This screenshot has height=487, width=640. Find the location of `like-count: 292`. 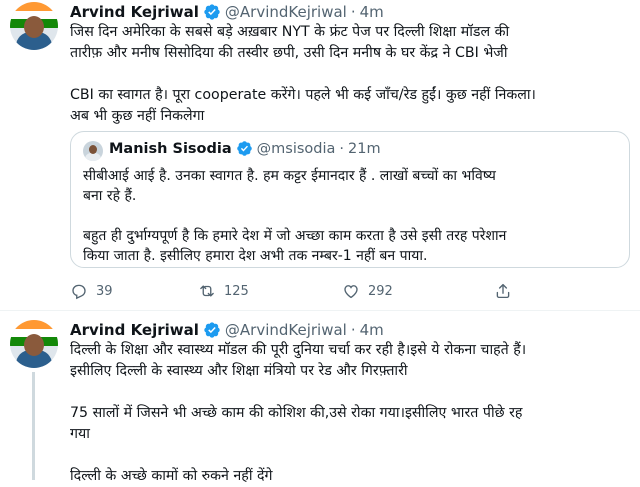

like-count: 292 is located at coordinates (380, 291).